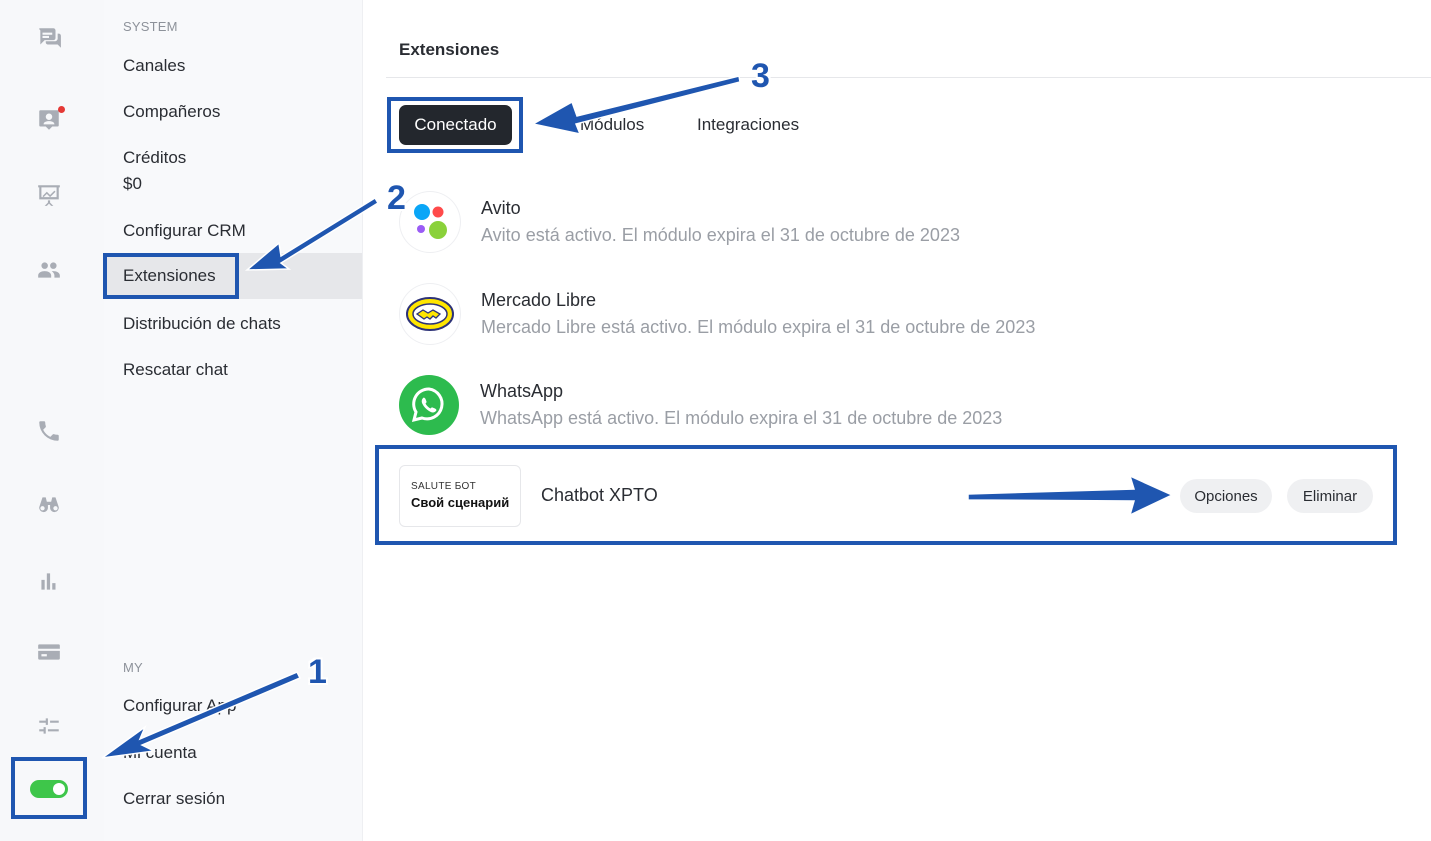 Image resolution: width=1431 pixels, height=841 pixels. I want to click on menu-item-configurar-app: Configurar App, so click(179, 706).